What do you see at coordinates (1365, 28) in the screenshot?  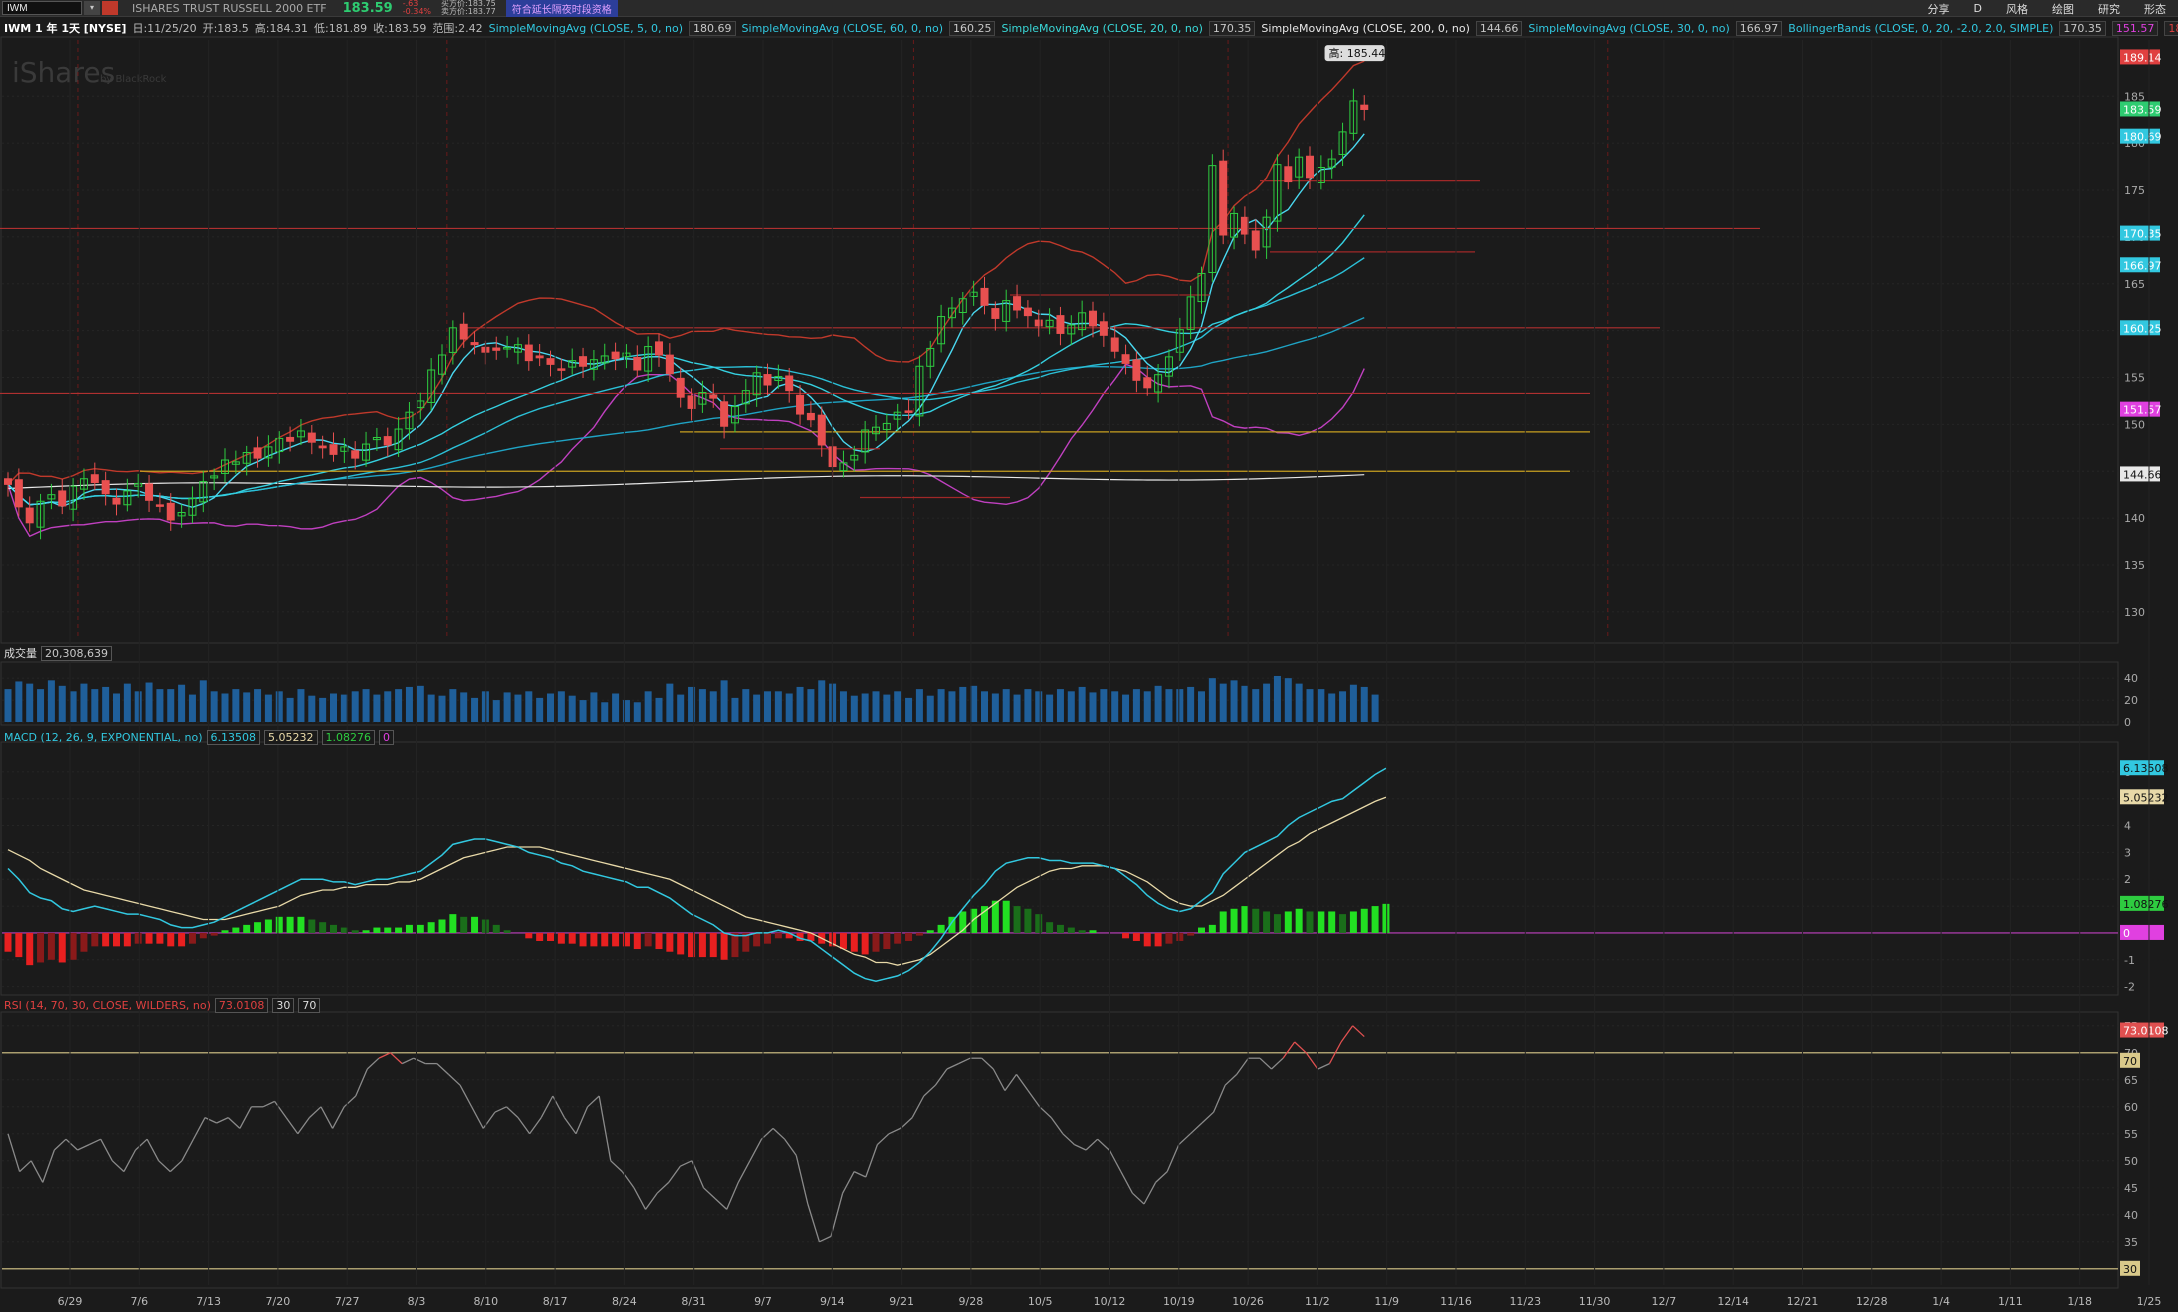 I see `study-sma200-label: SimpleMovingAvg (CLOSE, 200, 0, no)` at bounding box center [1365, 28].